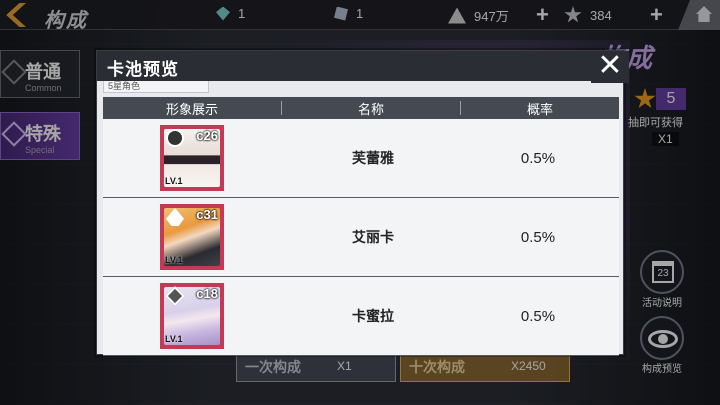 This screenshot has height=405, width=720. I want to click on character-card: c31 LV.1, so click(192, 237).